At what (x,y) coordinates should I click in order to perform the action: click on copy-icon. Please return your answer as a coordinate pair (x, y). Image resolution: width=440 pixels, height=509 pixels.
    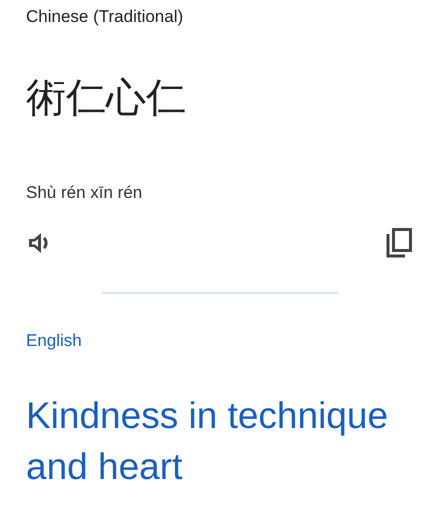
    Looking at the image, I should click on (399, 243).